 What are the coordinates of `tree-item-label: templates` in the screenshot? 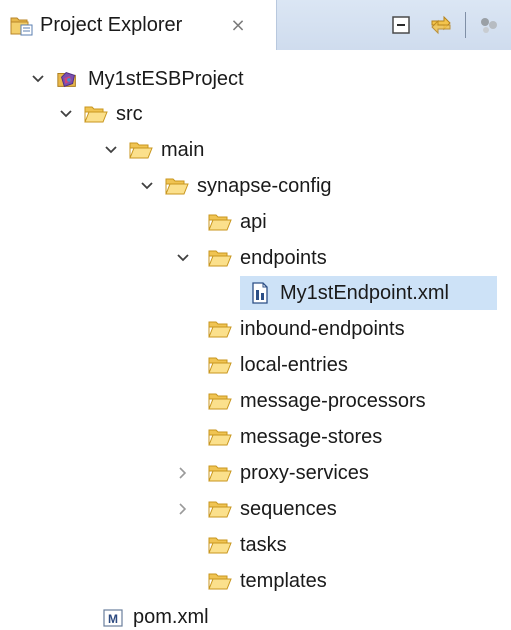 It's located at (283, 581).